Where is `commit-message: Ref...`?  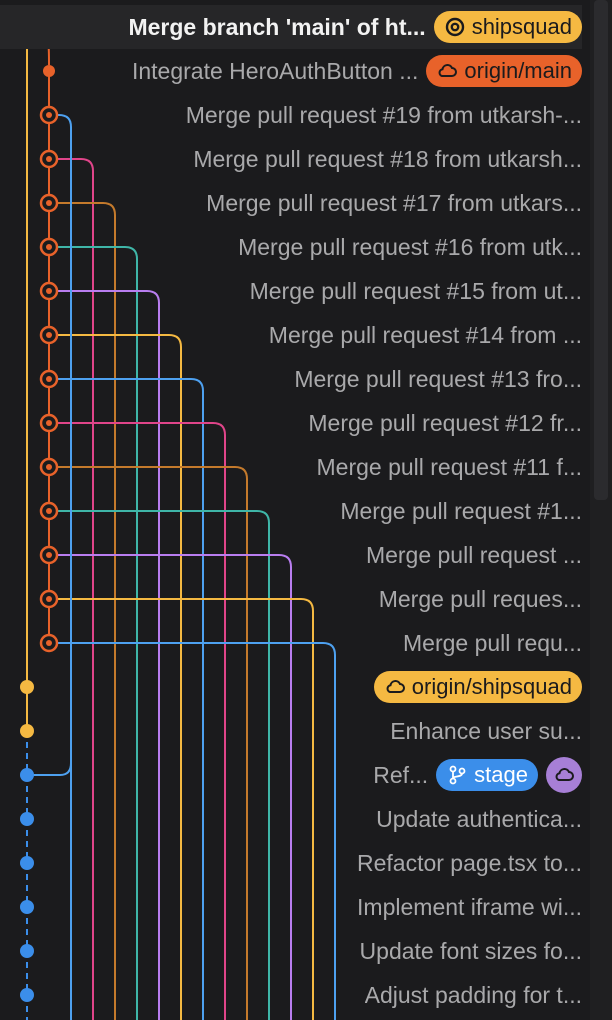 commit-message: Ref... is located at coordinates (401, 774).